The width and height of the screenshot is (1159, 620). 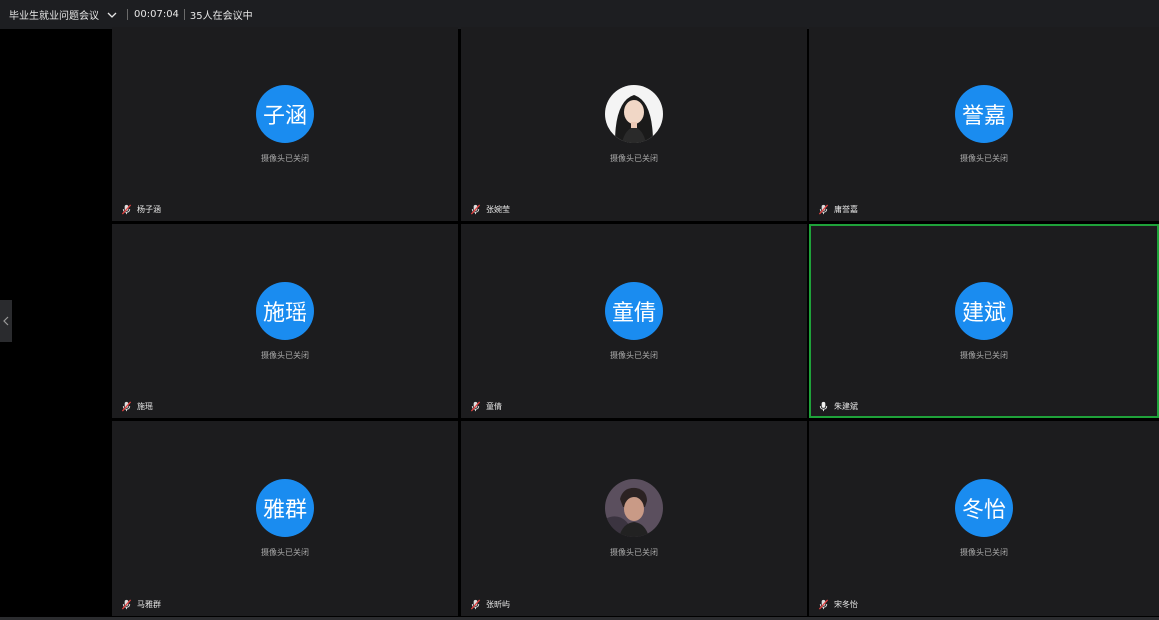 What do you see at coordinates (984, 508) in the screenshot?
I see `avatar-initials: 冬怡` at bounding box center [984, 508].